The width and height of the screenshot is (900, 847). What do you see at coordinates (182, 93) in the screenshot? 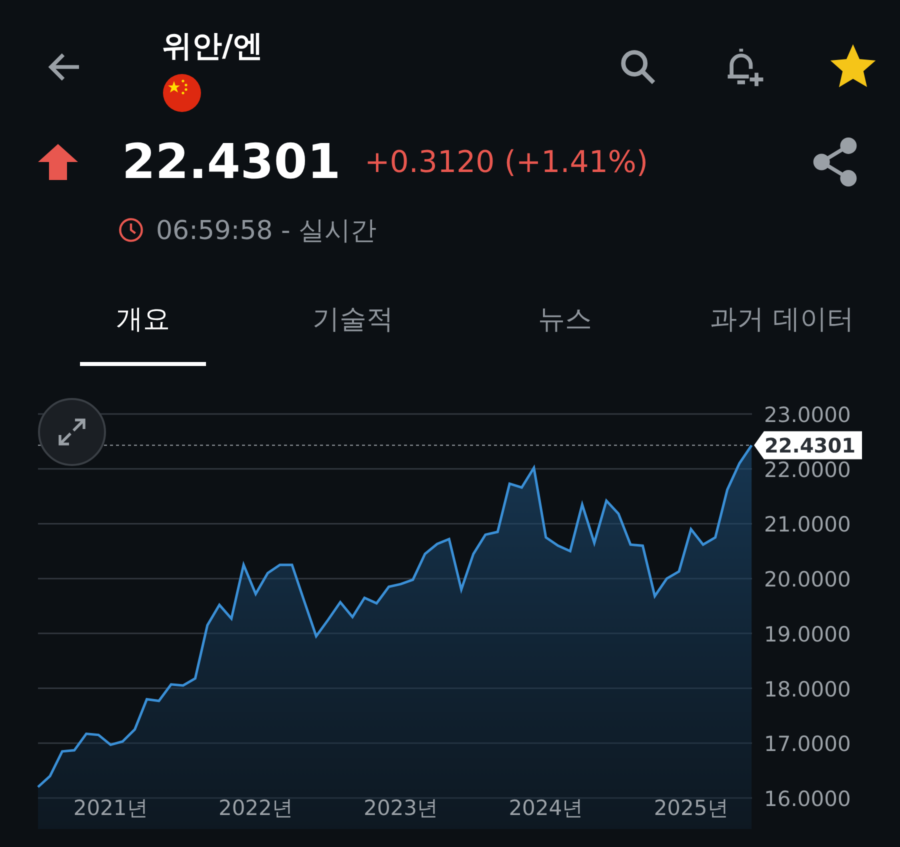
I see `flag-icon` at bounding box center [182, 93].